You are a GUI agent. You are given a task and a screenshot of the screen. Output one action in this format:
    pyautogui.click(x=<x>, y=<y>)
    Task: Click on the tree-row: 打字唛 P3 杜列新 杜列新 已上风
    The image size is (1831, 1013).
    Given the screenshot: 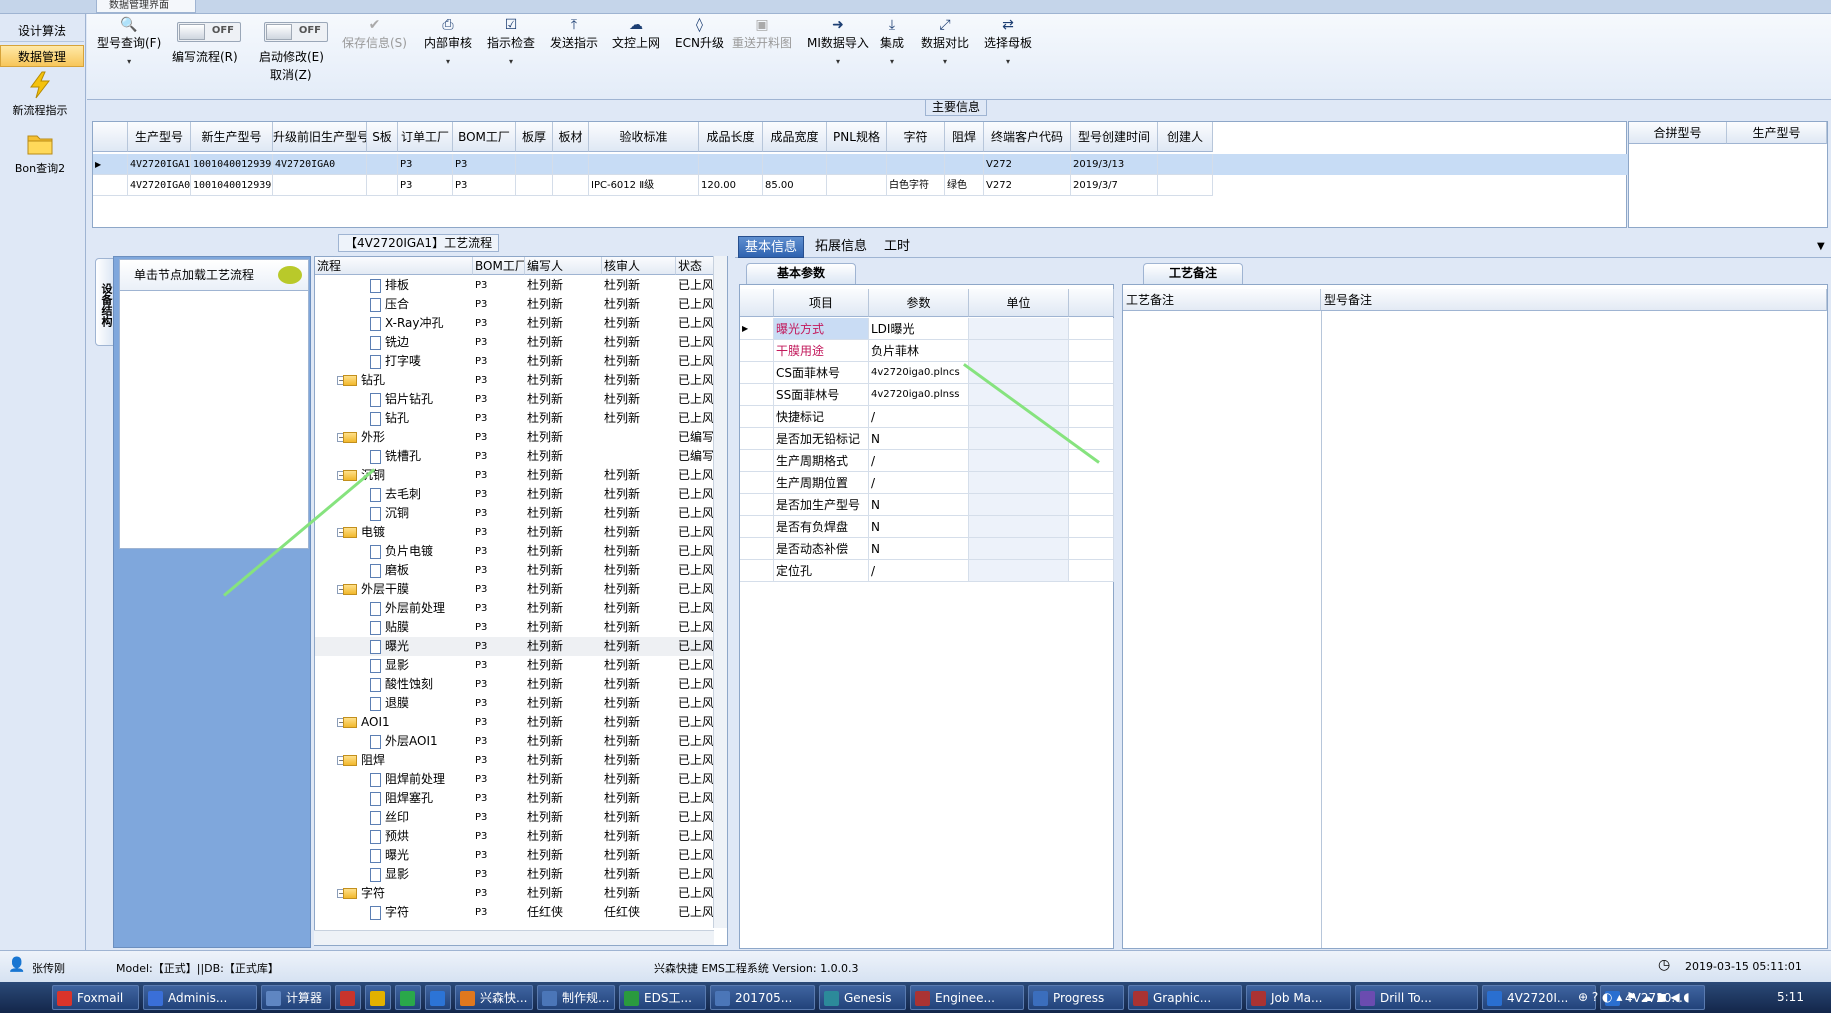 What is the action you would take?
    pyautogui.click(x=515, y=361)
    